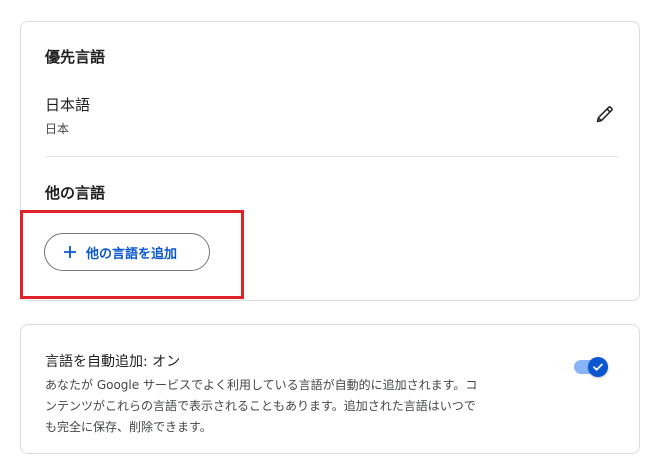 The width and height of the screenshot is (662, 474). Describe the element at coordinates (261, 385) in the screenshot. I see `auto-add-description-line: あなたが Google サービスでよく利用している言語が自動的に追加されます。コ` at that location.